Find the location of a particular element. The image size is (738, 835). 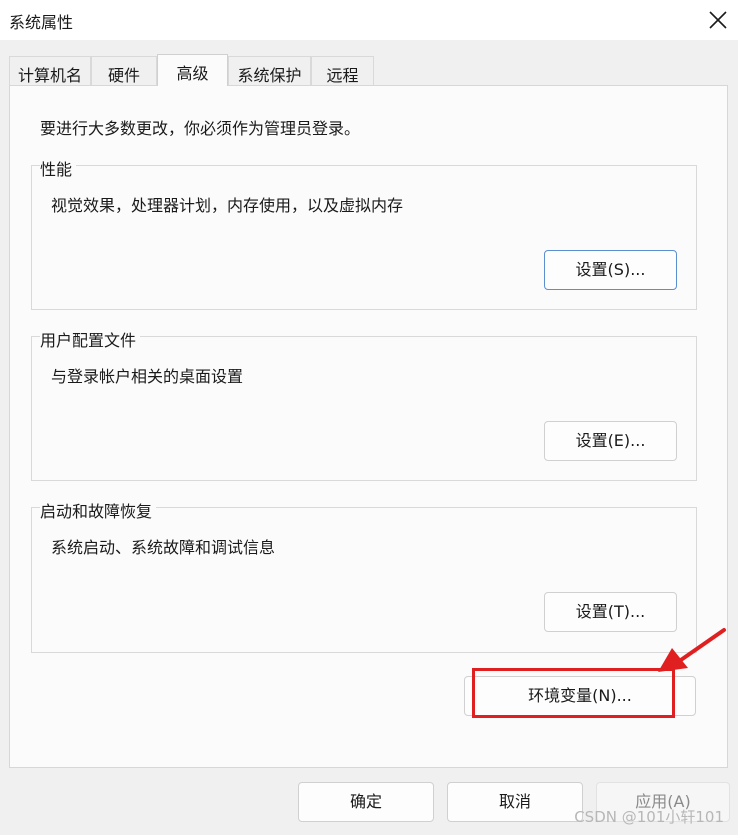

close-icon is located at coordinates (718, 20).